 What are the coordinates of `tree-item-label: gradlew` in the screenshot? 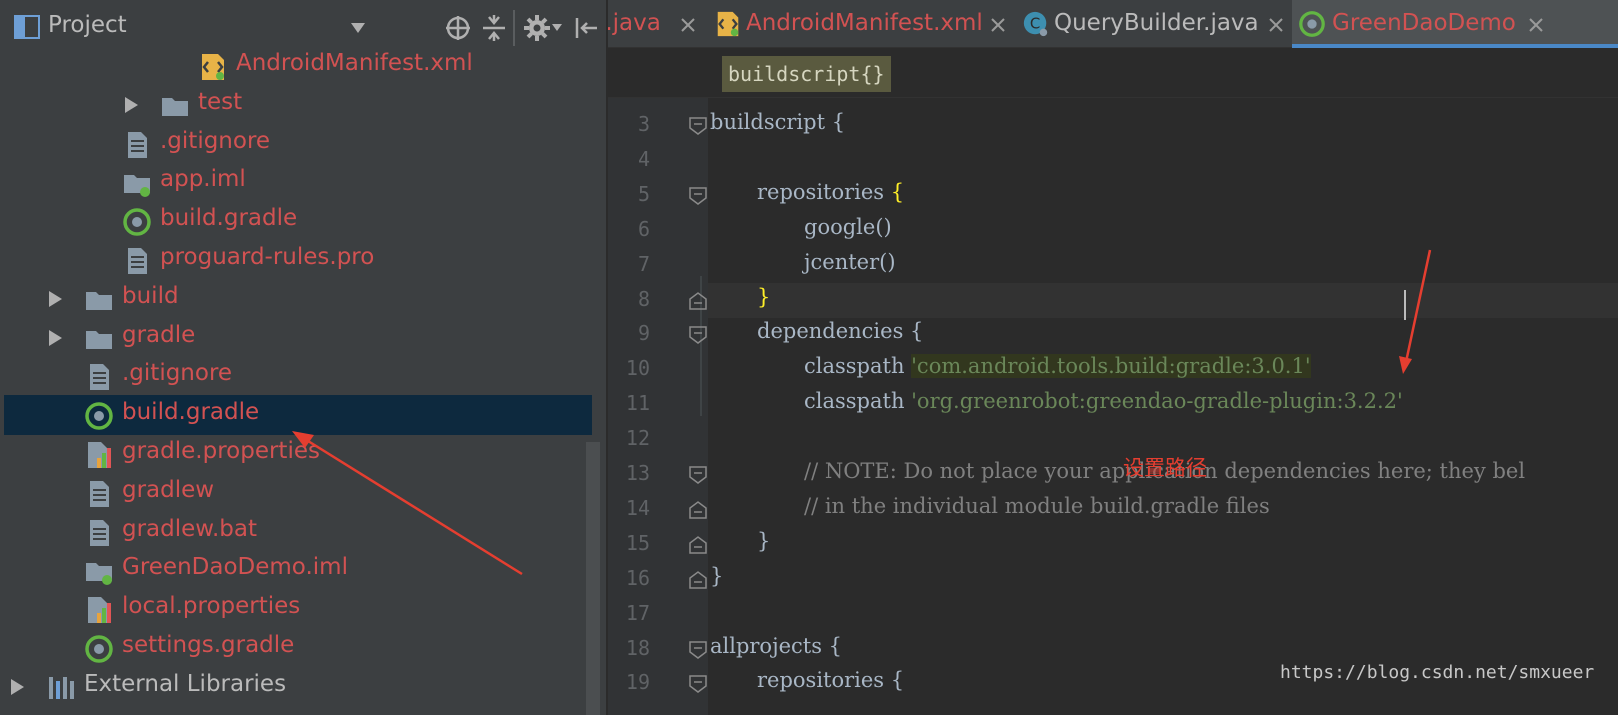 It's located at (168, 489).